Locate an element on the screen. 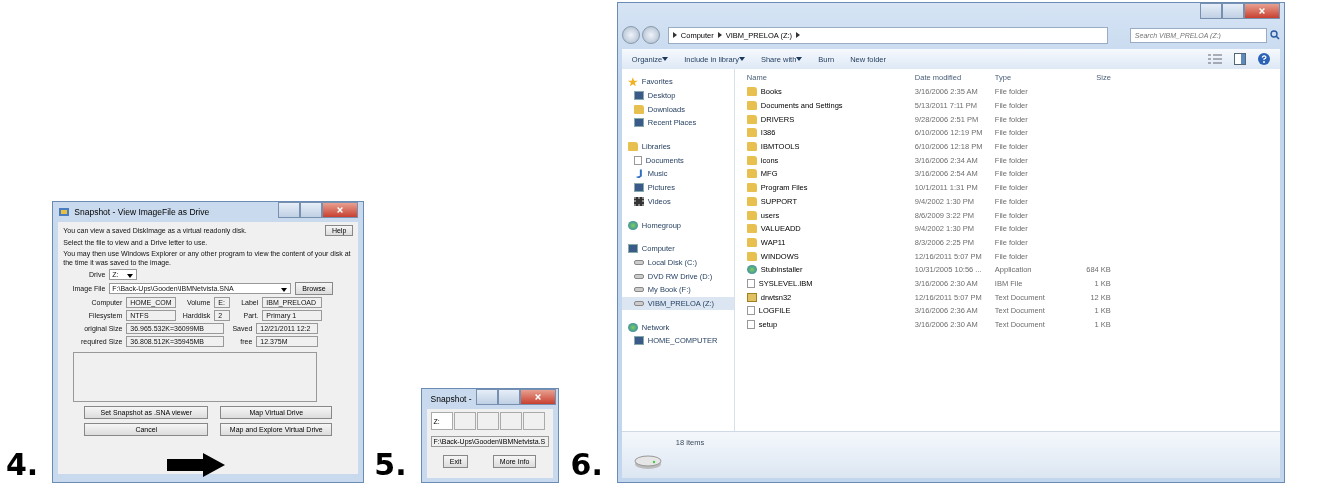 Image resolution: width=1322 pixels, height=487 pixels. callout-arrow is located at coordinates (196, 465).